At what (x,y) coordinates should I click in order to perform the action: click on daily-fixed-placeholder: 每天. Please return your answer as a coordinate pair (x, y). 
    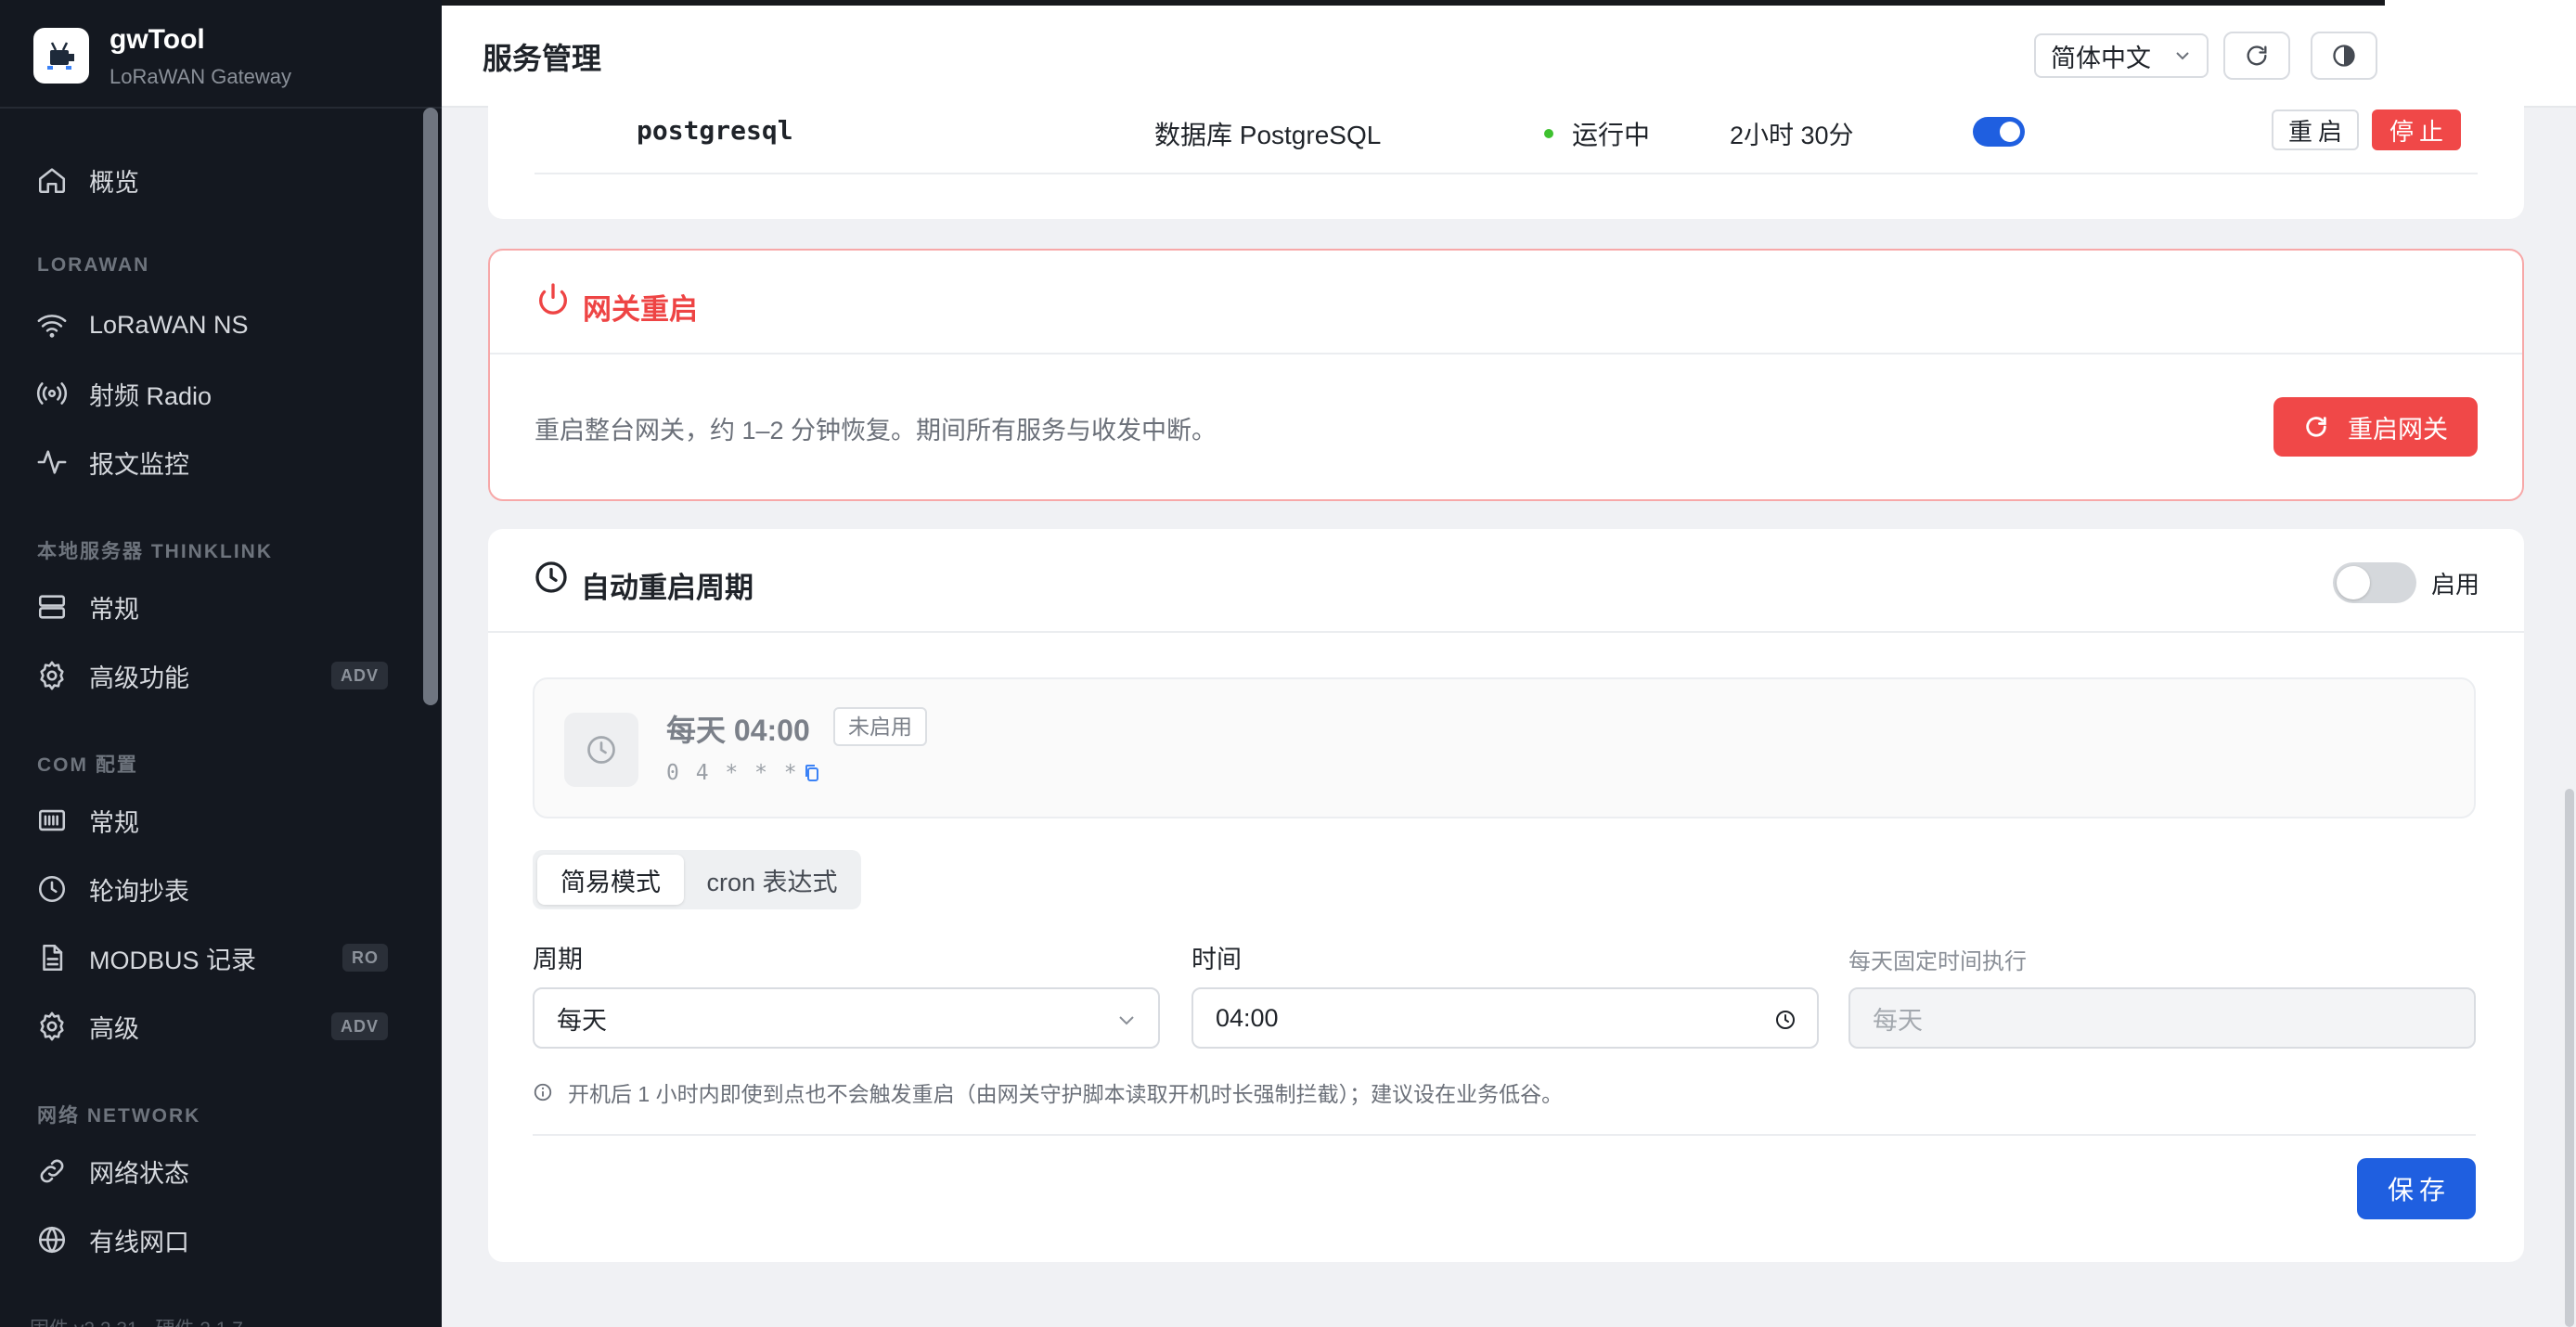
    Looking at the image, I should click on (1898, 1021).